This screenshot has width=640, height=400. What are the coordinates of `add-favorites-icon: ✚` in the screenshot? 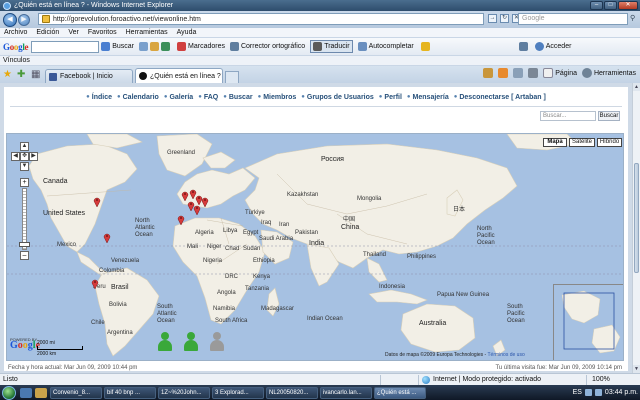 It's located at (23, 75).